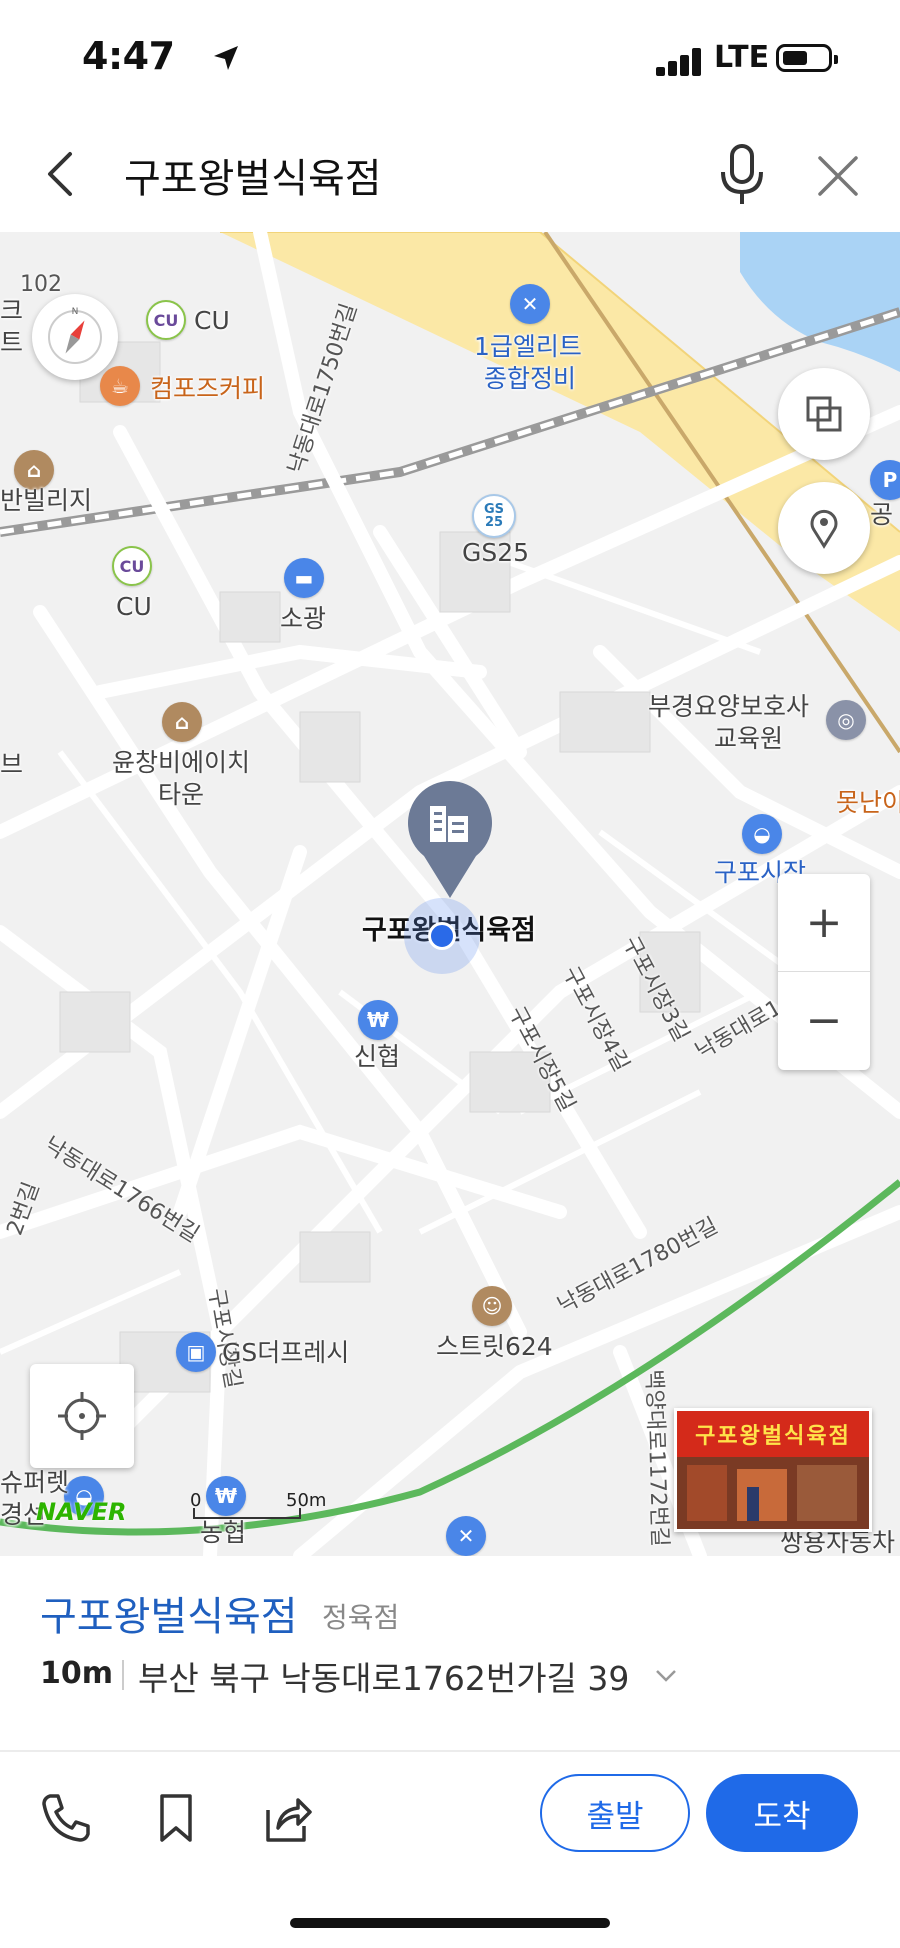 This screenshot has height=1948, width=900. What do you see at coordinates (450, 840) in the screenshot?
I see `selected-place-pin-icon` at bounding box center [450, 840].